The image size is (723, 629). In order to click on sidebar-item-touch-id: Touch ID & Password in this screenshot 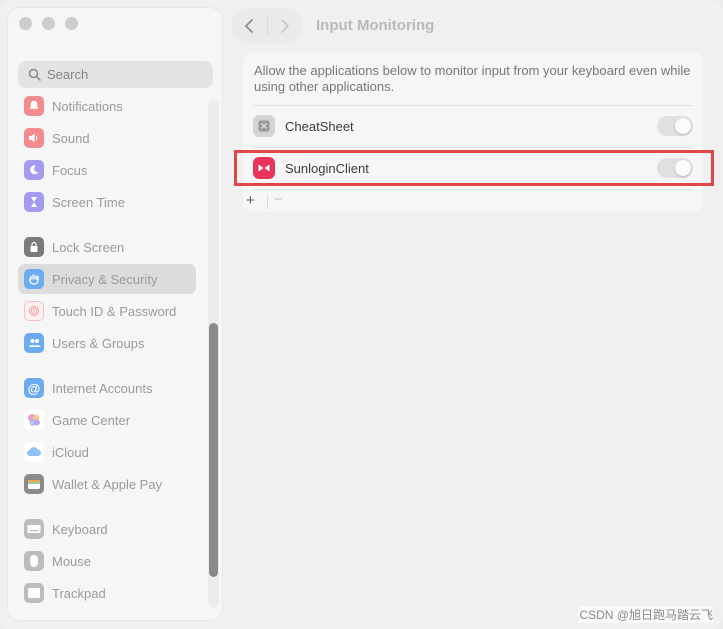, I will do `click(107, 311)`.